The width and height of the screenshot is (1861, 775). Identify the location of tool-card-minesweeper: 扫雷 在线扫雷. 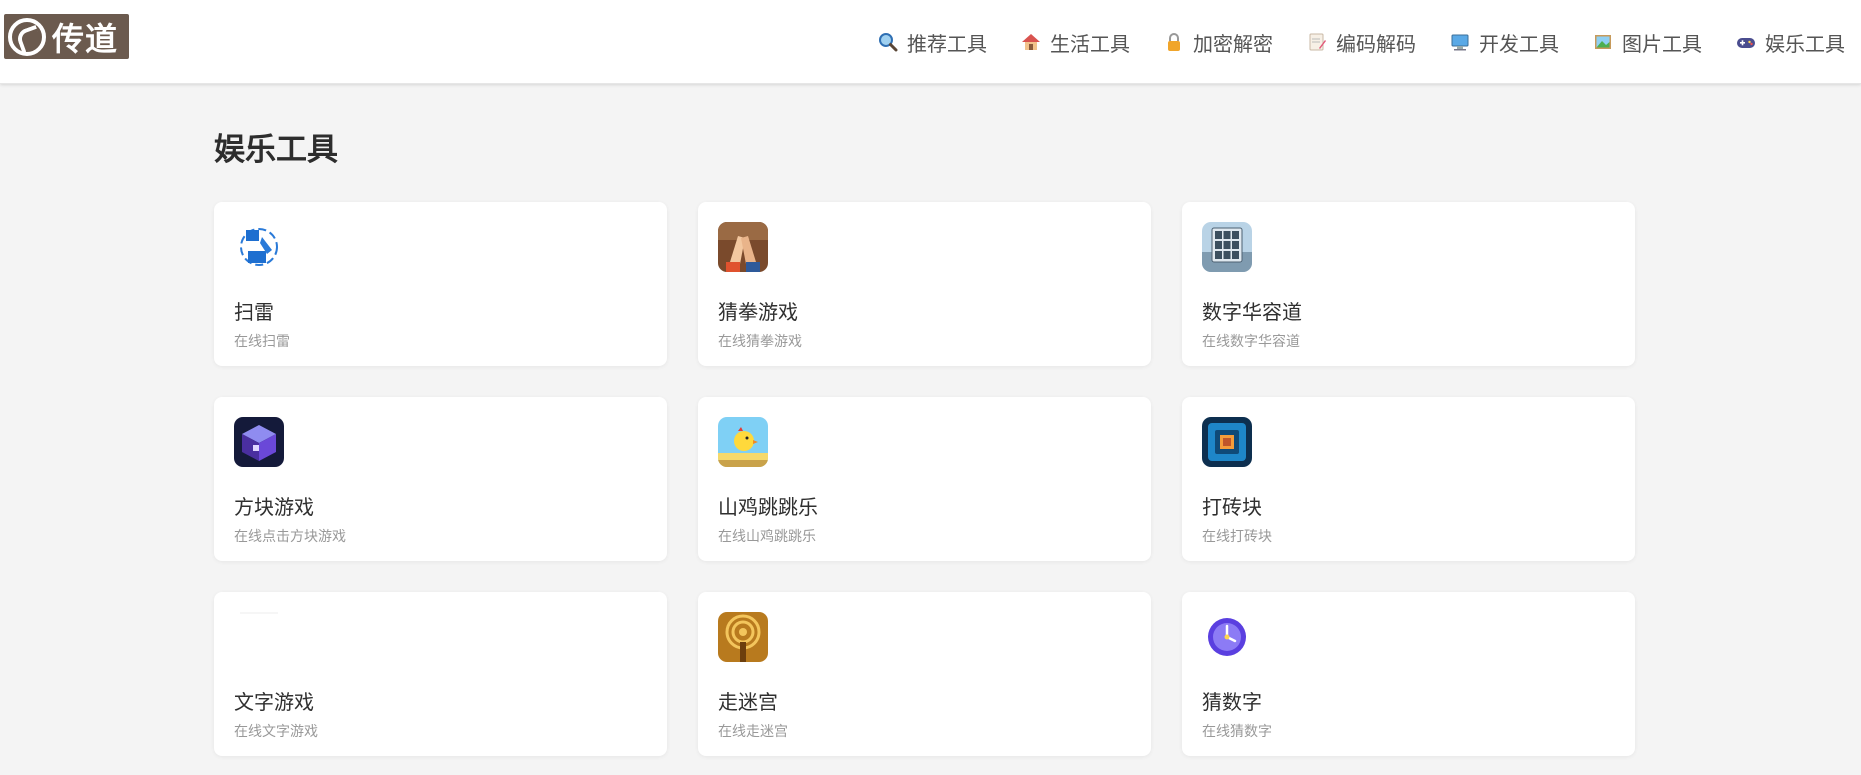
(440, 284).